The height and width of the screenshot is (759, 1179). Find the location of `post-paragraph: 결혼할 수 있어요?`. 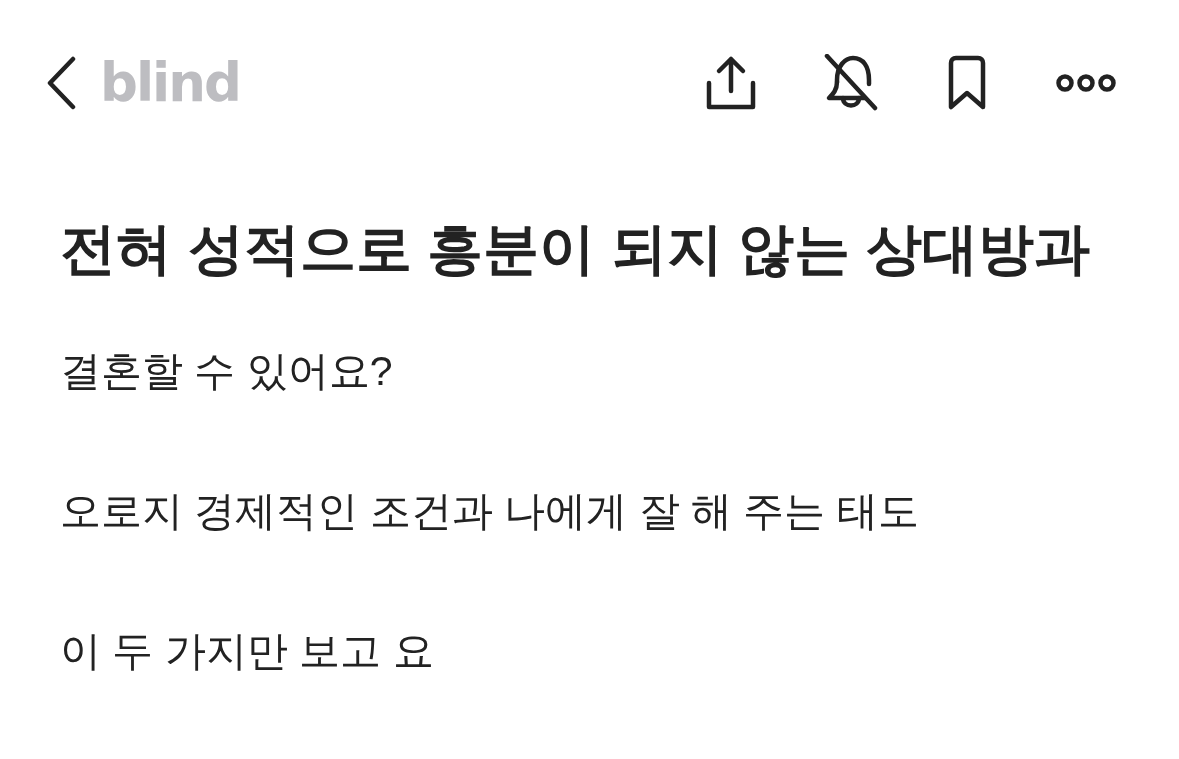

post-paragraph: 결혼할 수 있어요? is located at coordinates (227, 371).